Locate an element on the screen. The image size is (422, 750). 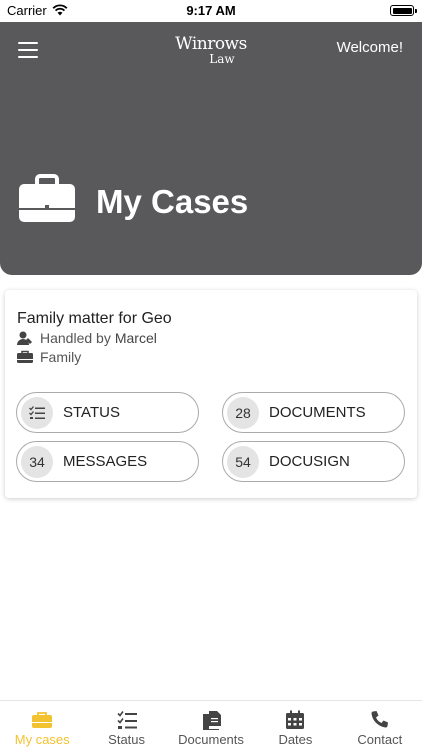
page-title: My Cases is located at coordinates (172, 201).